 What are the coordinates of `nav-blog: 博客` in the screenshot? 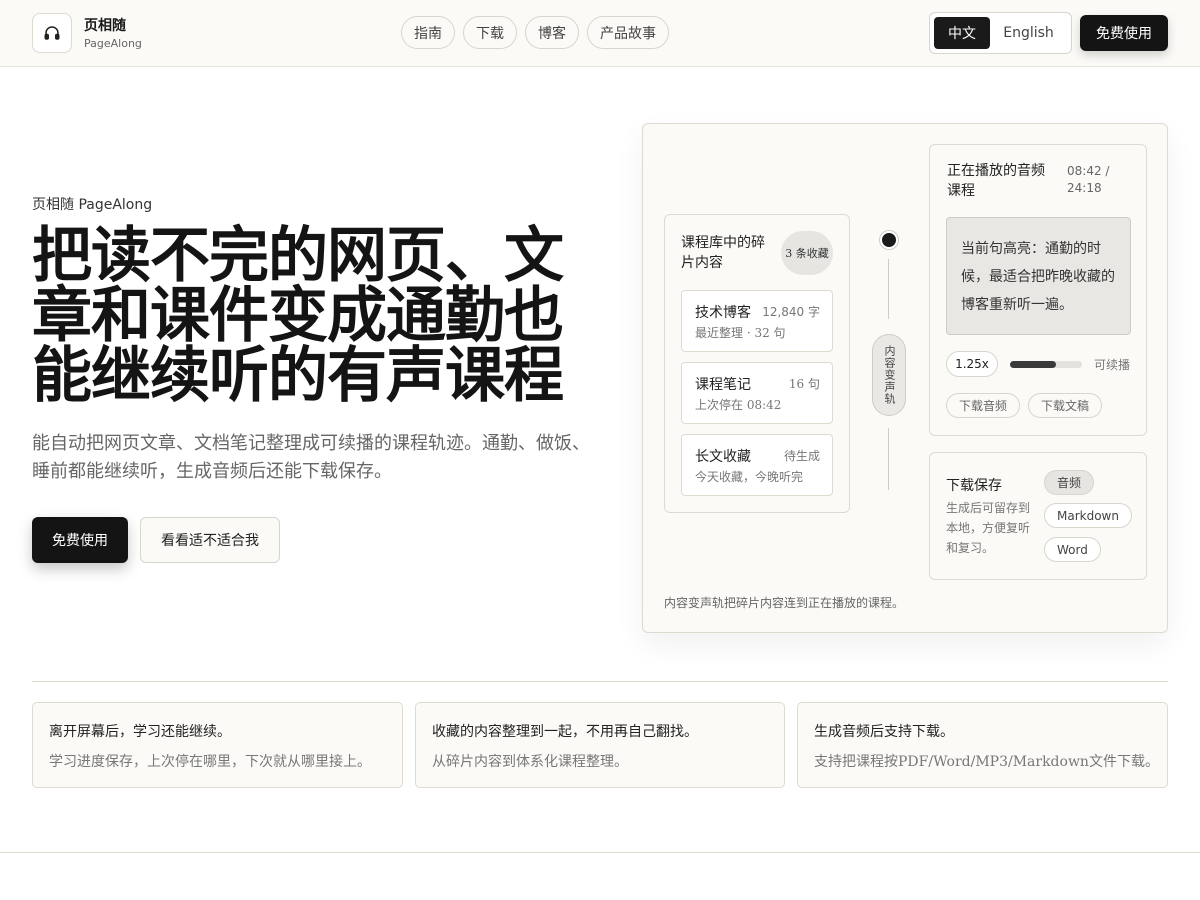 It's located at (552, 32).